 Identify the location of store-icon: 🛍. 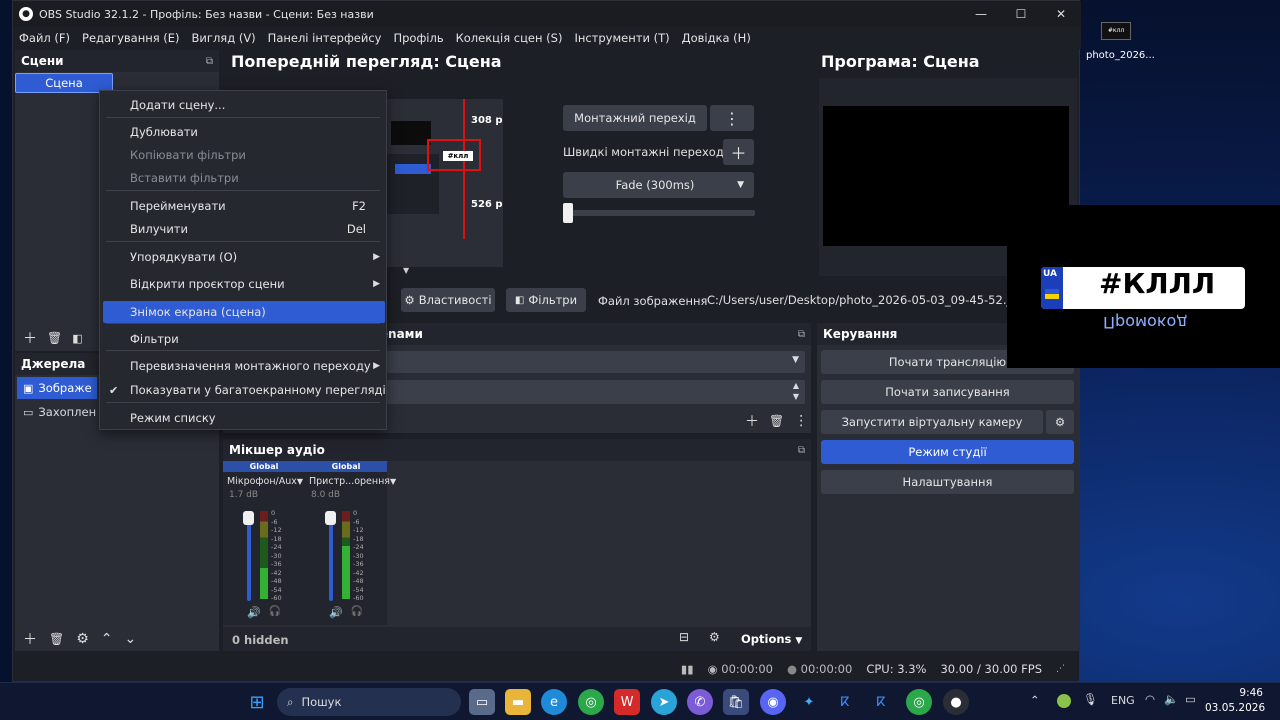
(736, 702).